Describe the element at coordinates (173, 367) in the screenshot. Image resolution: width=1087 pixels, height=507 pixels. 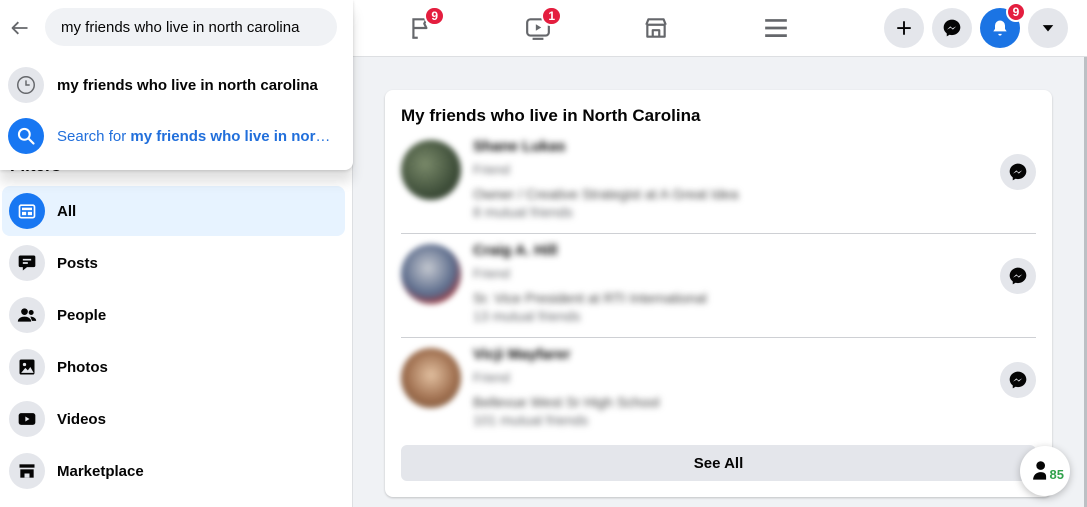
I see `filter-photos: Photos` at that location.